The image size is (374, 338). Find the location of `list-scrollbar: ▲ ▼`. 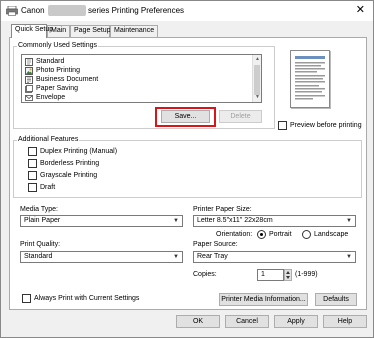

list-scrollbar: ▲ ▼ is located at coordinates (256, 78).